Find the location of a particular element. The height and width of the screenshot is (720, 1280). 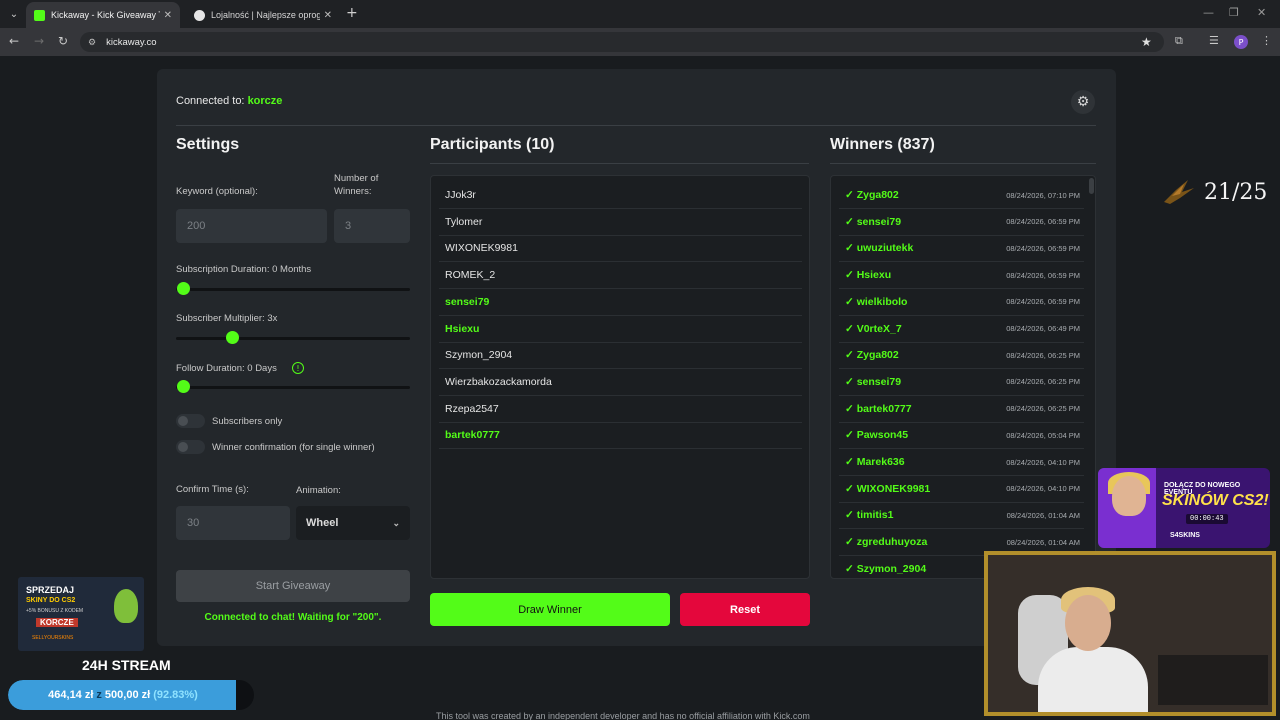

start-giveaway-button: Start Giveaway is located at coordinates (293, 586).